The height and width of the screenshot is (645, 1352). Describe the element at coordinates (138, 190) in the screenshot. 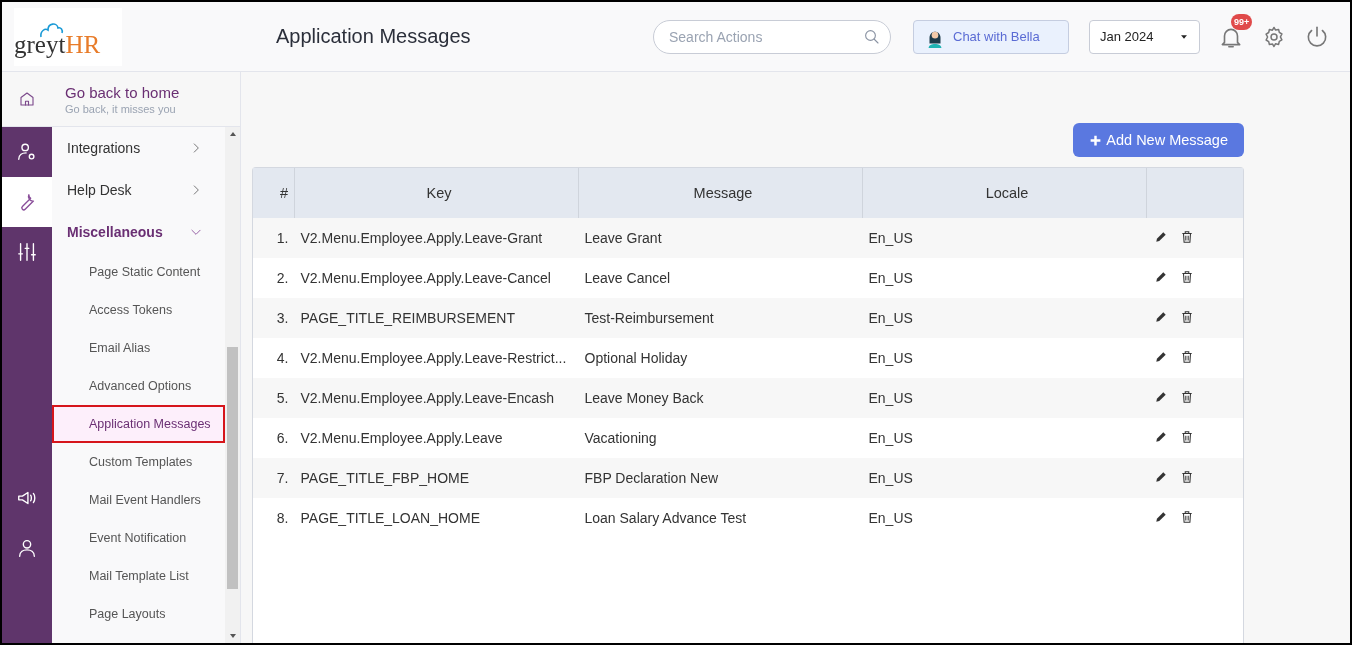

I see `nav-section: Help Desk` at that location.